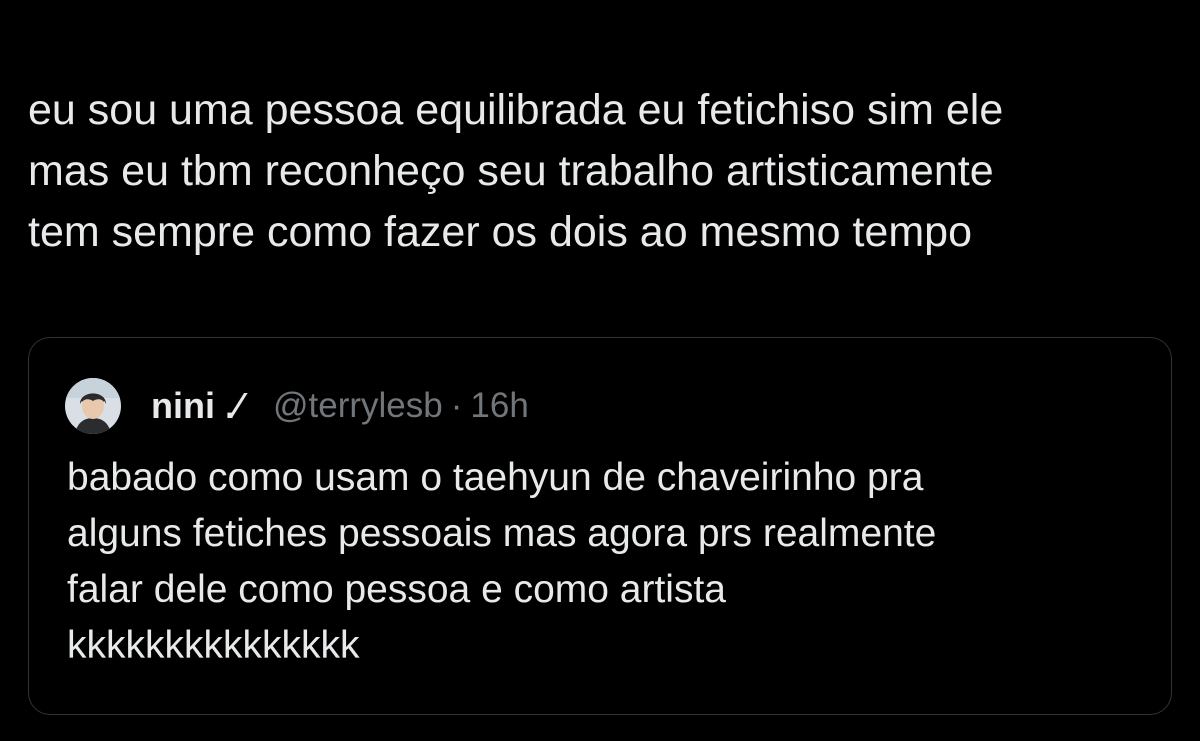 This screenshot has width=1200, height=741. What do you see at coordinates (196, 406) in the screenshot?
I see `display-name: nini .⁄` at bounding box center [196, 406].